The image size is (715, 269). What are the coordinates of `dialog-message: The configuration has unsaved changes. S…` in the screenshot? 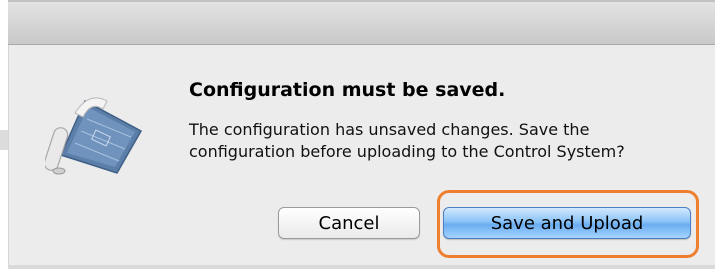 It's located at (407, 140).